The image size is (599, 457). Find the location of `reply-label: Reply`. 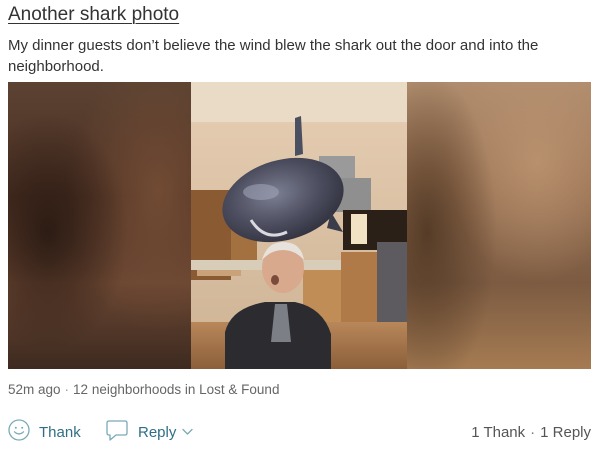

reply-label: Reply is located at coordinates (157, 432).